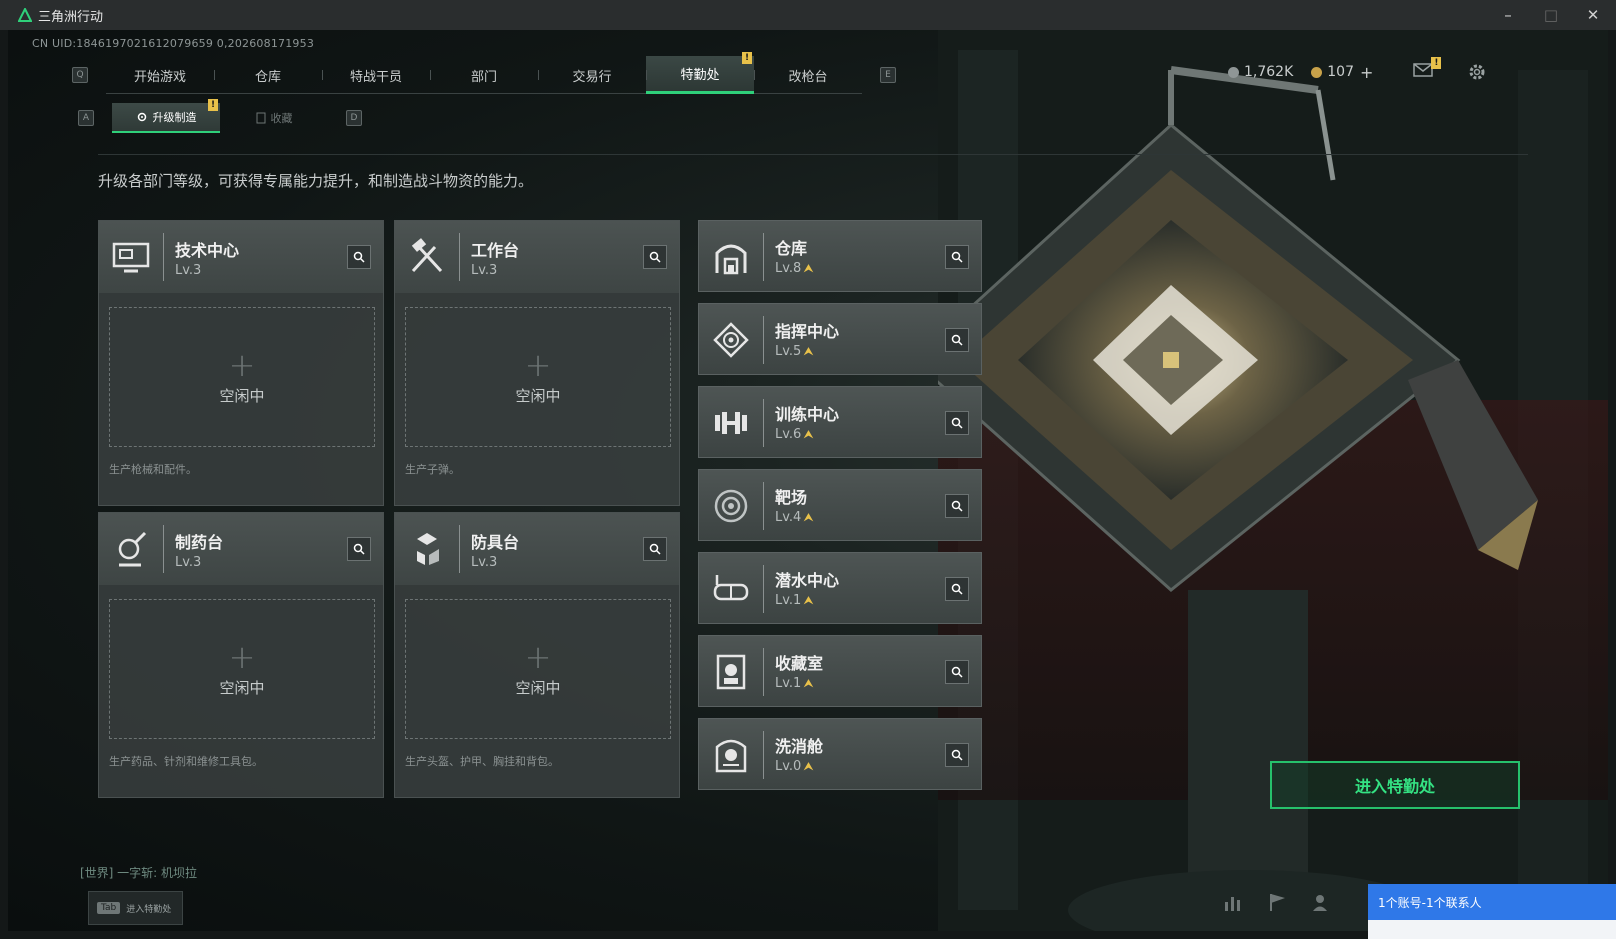 Image resolution: width=1616 pixels, height=939 pixels. Describe the element at coordinates (1477, 72) in the screenshot. I see `settings-gear-icon` at that location.